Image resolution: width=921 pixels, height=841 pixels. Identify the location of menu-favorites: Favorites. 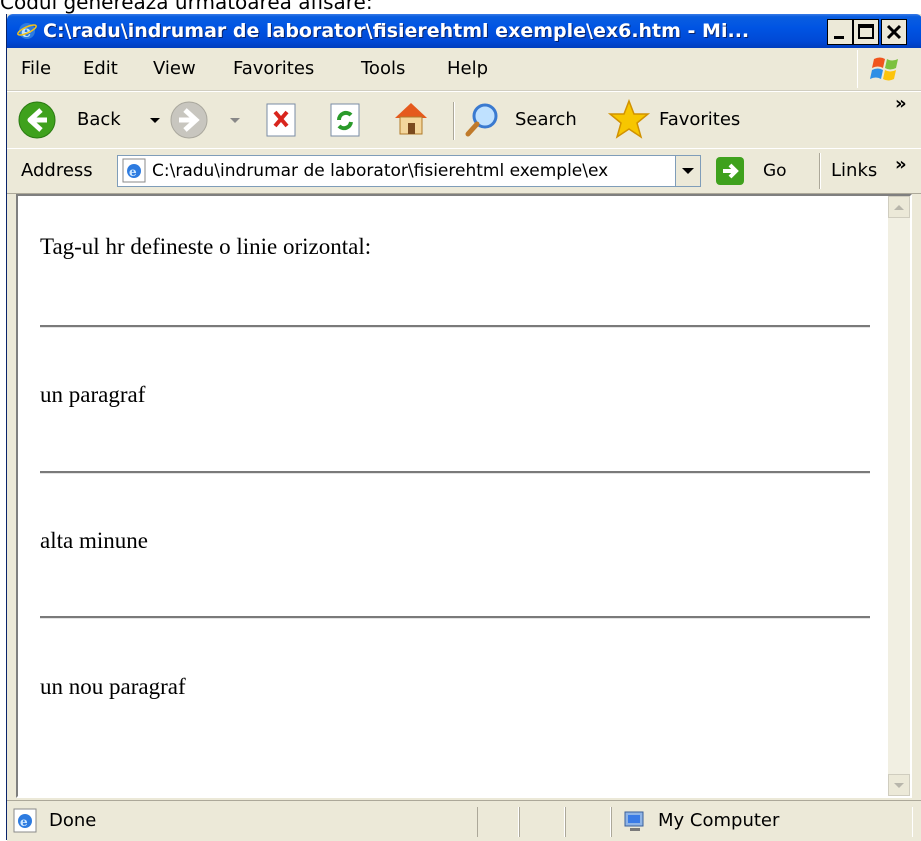
(273, 69).